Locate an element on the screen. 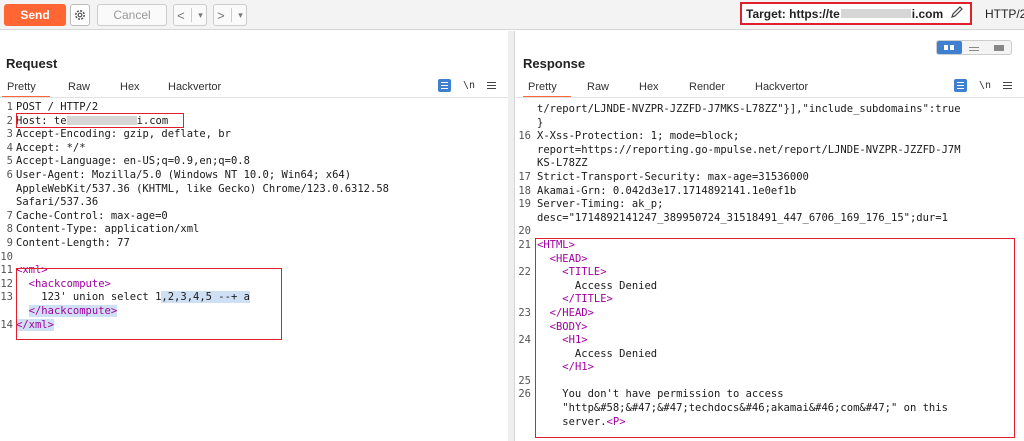 Image resolution: width=1024 pixels, height=441 pixels. code-line: 10 is located at coordinates (254, 258).